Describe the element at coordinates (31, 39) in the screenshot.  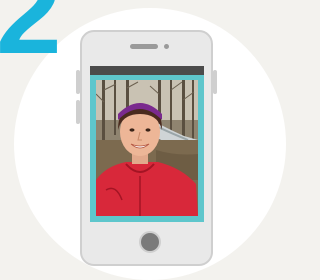
I see `step-number: 2` at that location.